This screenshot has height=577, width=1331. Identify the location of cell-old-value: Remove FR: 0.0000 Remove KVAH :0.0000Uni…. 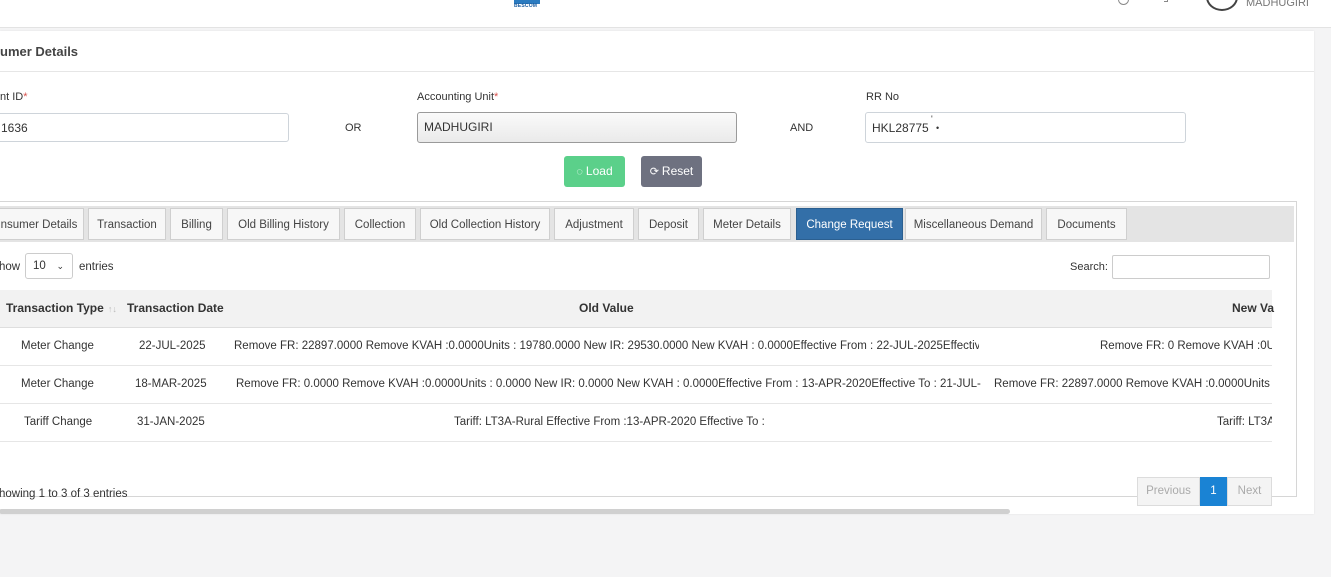
(608, 384).